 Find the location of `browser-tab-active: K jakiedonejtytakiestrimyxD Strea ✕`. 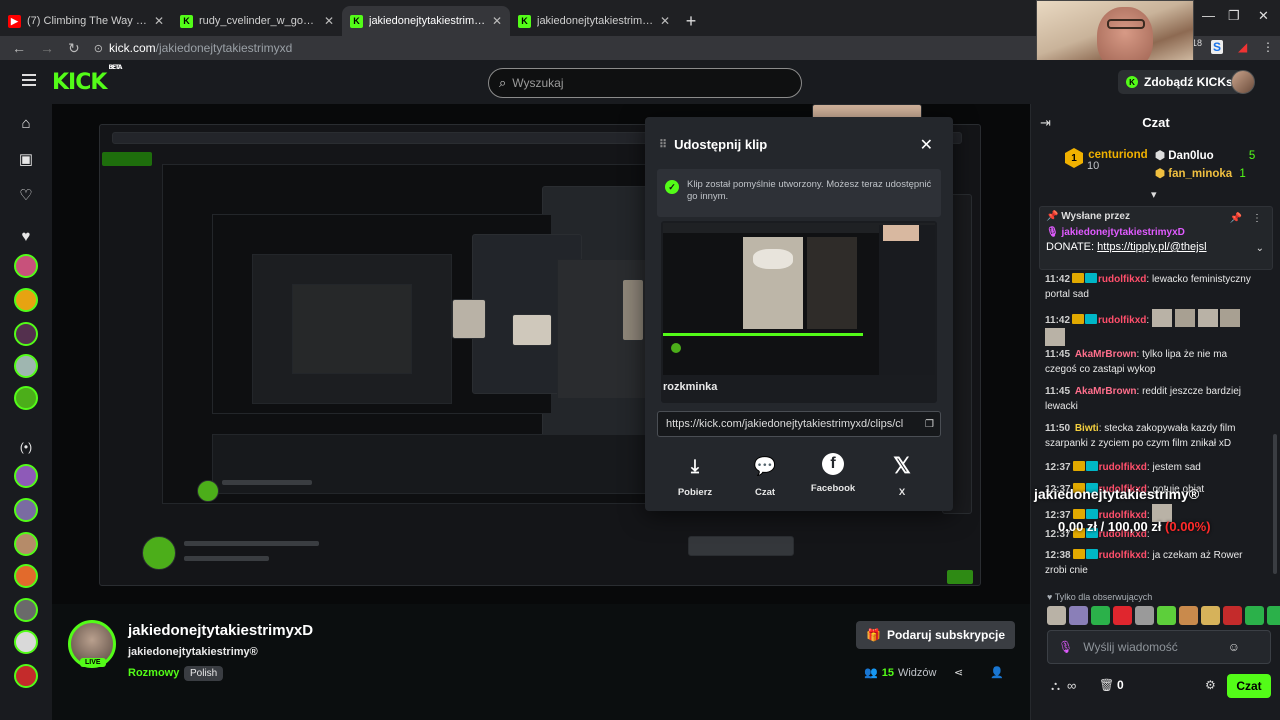

browser-tab-active: K jakiedonejtytakiestrimyxD Strea ✕ is located at coordinates (426, 21).